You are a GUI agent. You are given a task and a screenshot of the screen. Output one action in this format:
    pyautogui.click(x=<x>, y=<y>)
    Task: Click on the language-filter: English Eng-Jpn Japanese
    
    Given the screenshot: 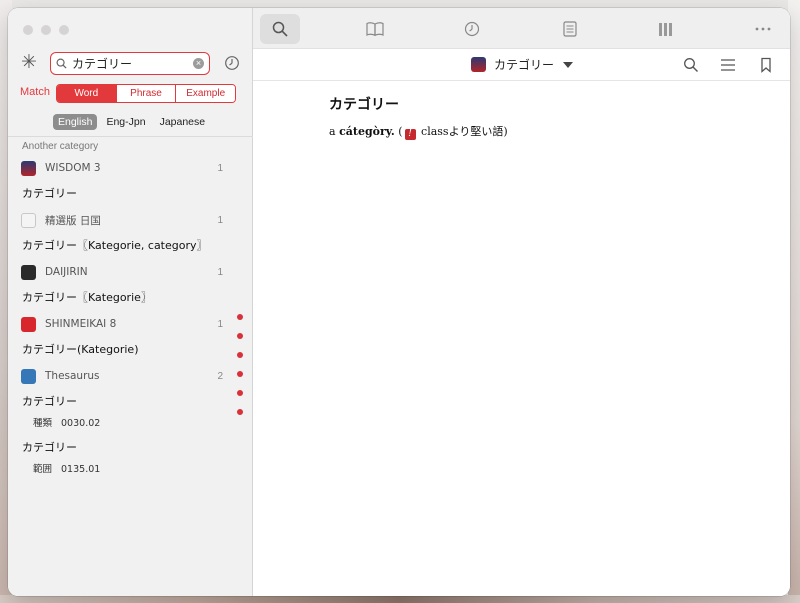 What is the action you would take?
    pyautogui.click(x=131, y=122)
    